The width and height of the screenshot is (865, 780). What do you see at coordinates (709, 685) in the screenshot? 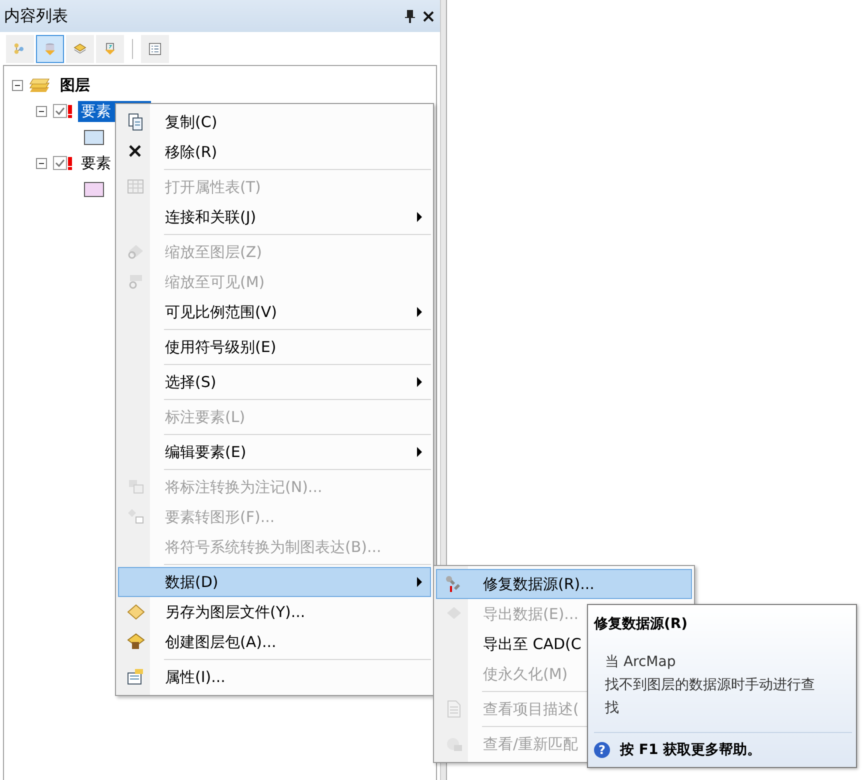
I see `tooltip-text: 当 ArcMap 找不到图层的数据源时手动进行查找` at bounding box center [709, 685].